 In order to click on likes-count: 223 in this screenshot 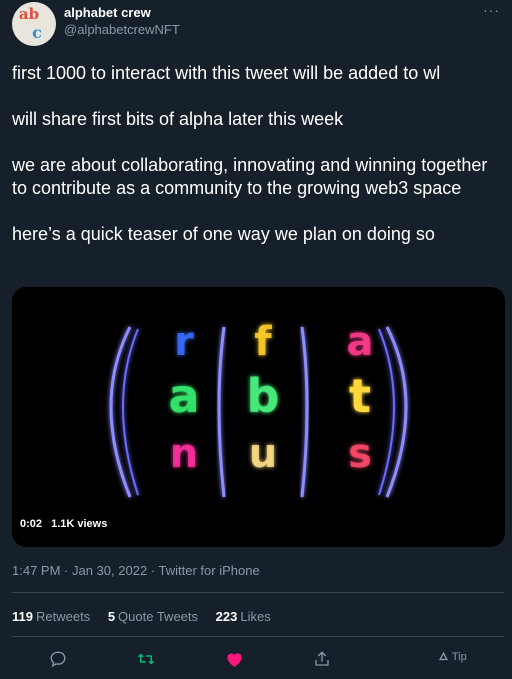, I will do `click(226, 616)`.